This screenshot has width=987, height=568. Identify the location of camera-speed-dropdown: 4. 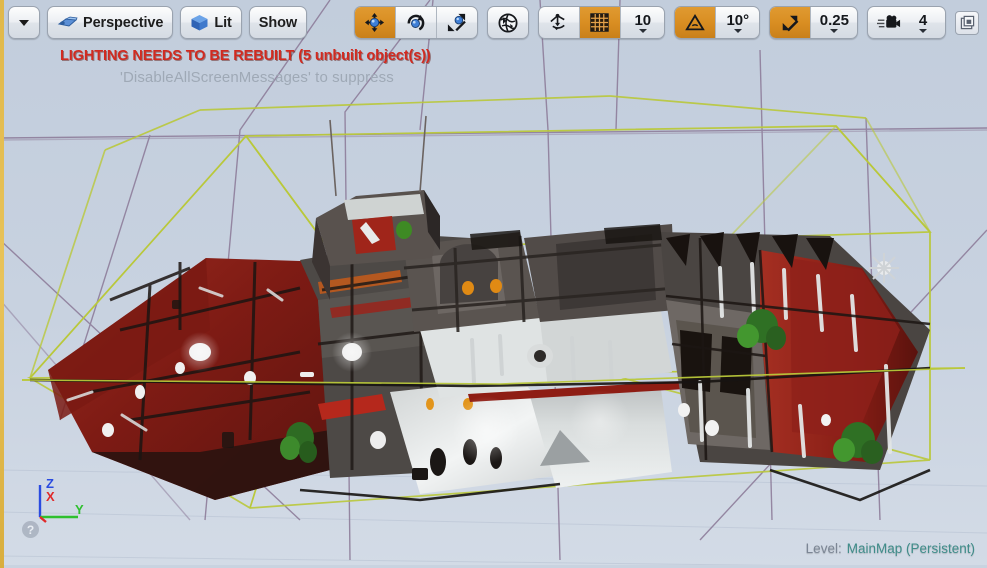
(925, 22).